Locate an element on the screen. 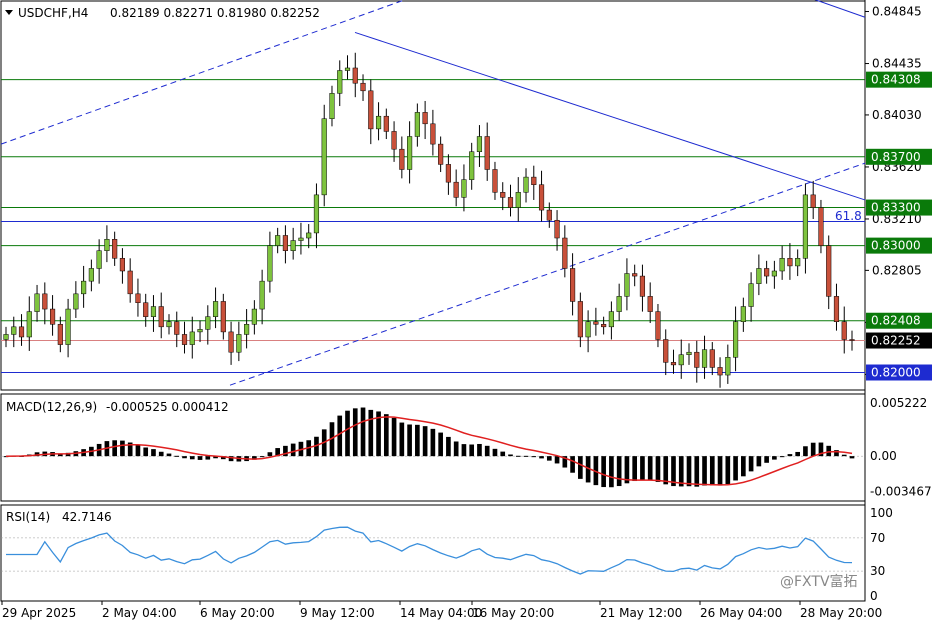 The image size is (936, 624). x-tick-label: 21 May 12:00 is located at coordinates (641, 613).